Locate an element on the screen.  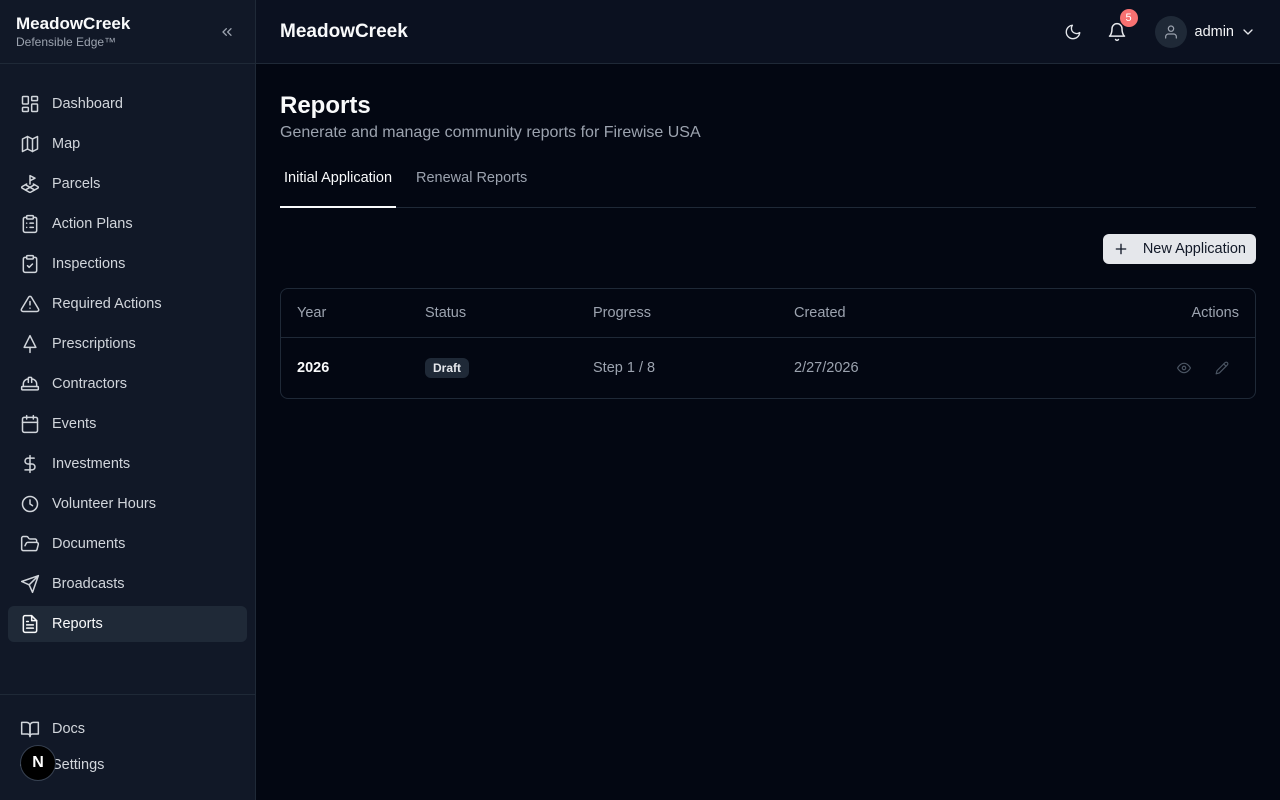
collapse-sidebar-button is located at coordinates (227, 32).